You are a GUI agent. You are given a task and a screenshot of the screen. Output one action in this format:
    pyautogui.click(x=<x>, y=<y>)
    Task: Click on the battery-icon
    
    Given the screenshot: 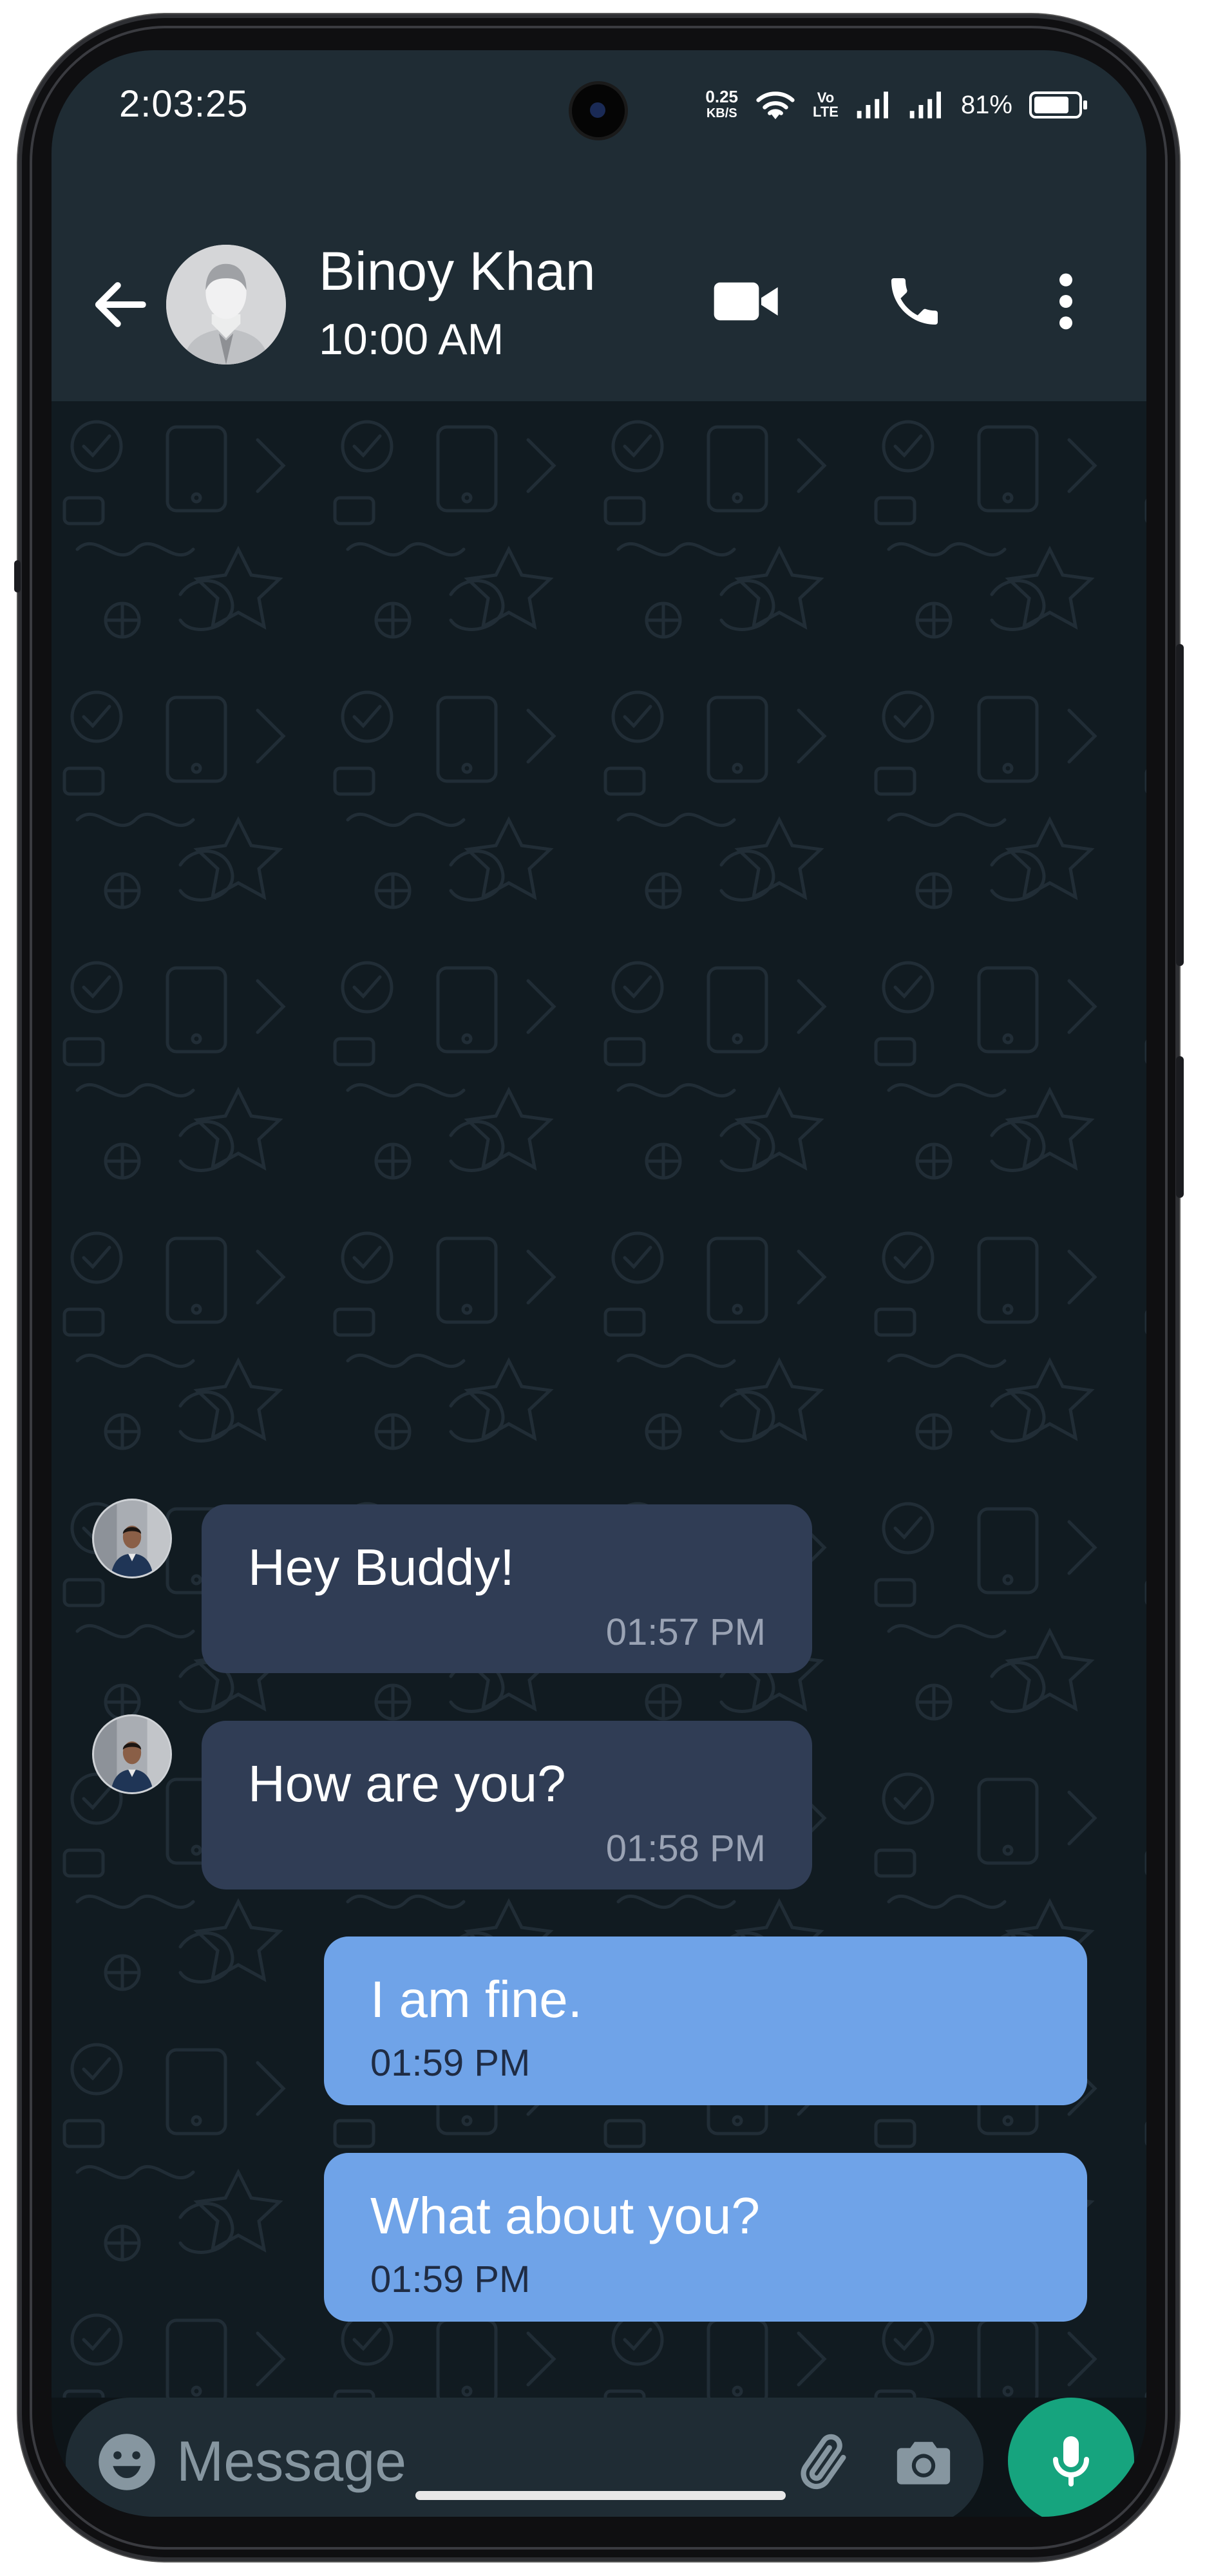 What is the action you would take?
    pyautogui.click(x=1058, y=104)
    